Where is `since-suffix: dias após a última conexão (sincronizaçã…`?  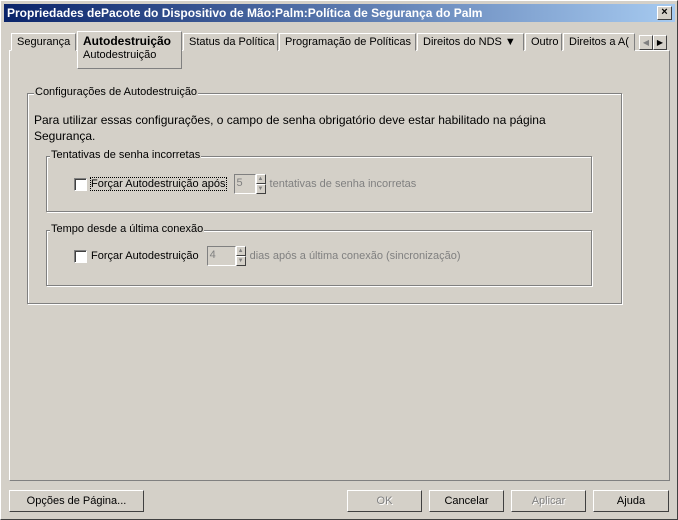 since-suffix: dias após a última conexão (sincronizaçã… is located at coordinates (355, 256).